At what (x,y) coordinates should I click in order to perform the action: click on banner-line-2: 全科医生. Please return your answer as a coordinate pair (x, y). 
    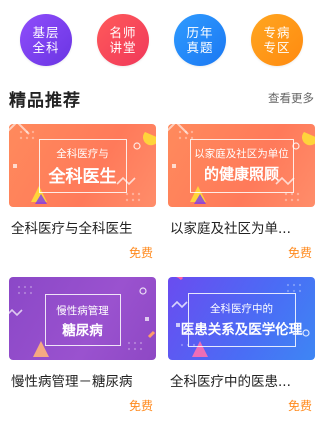
    Looking at the image, I should click on (82, 177).